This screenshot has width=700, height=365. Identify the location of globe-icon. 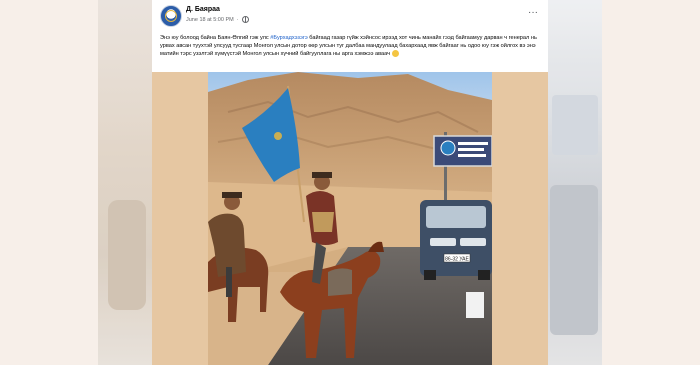
(245, 19).